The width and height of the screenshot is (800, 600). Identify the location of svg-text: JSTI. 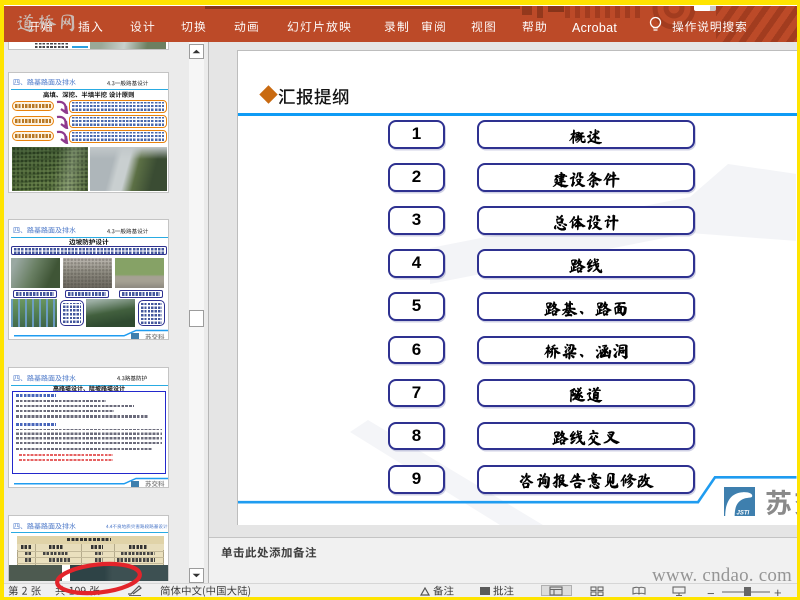
(743, 513).